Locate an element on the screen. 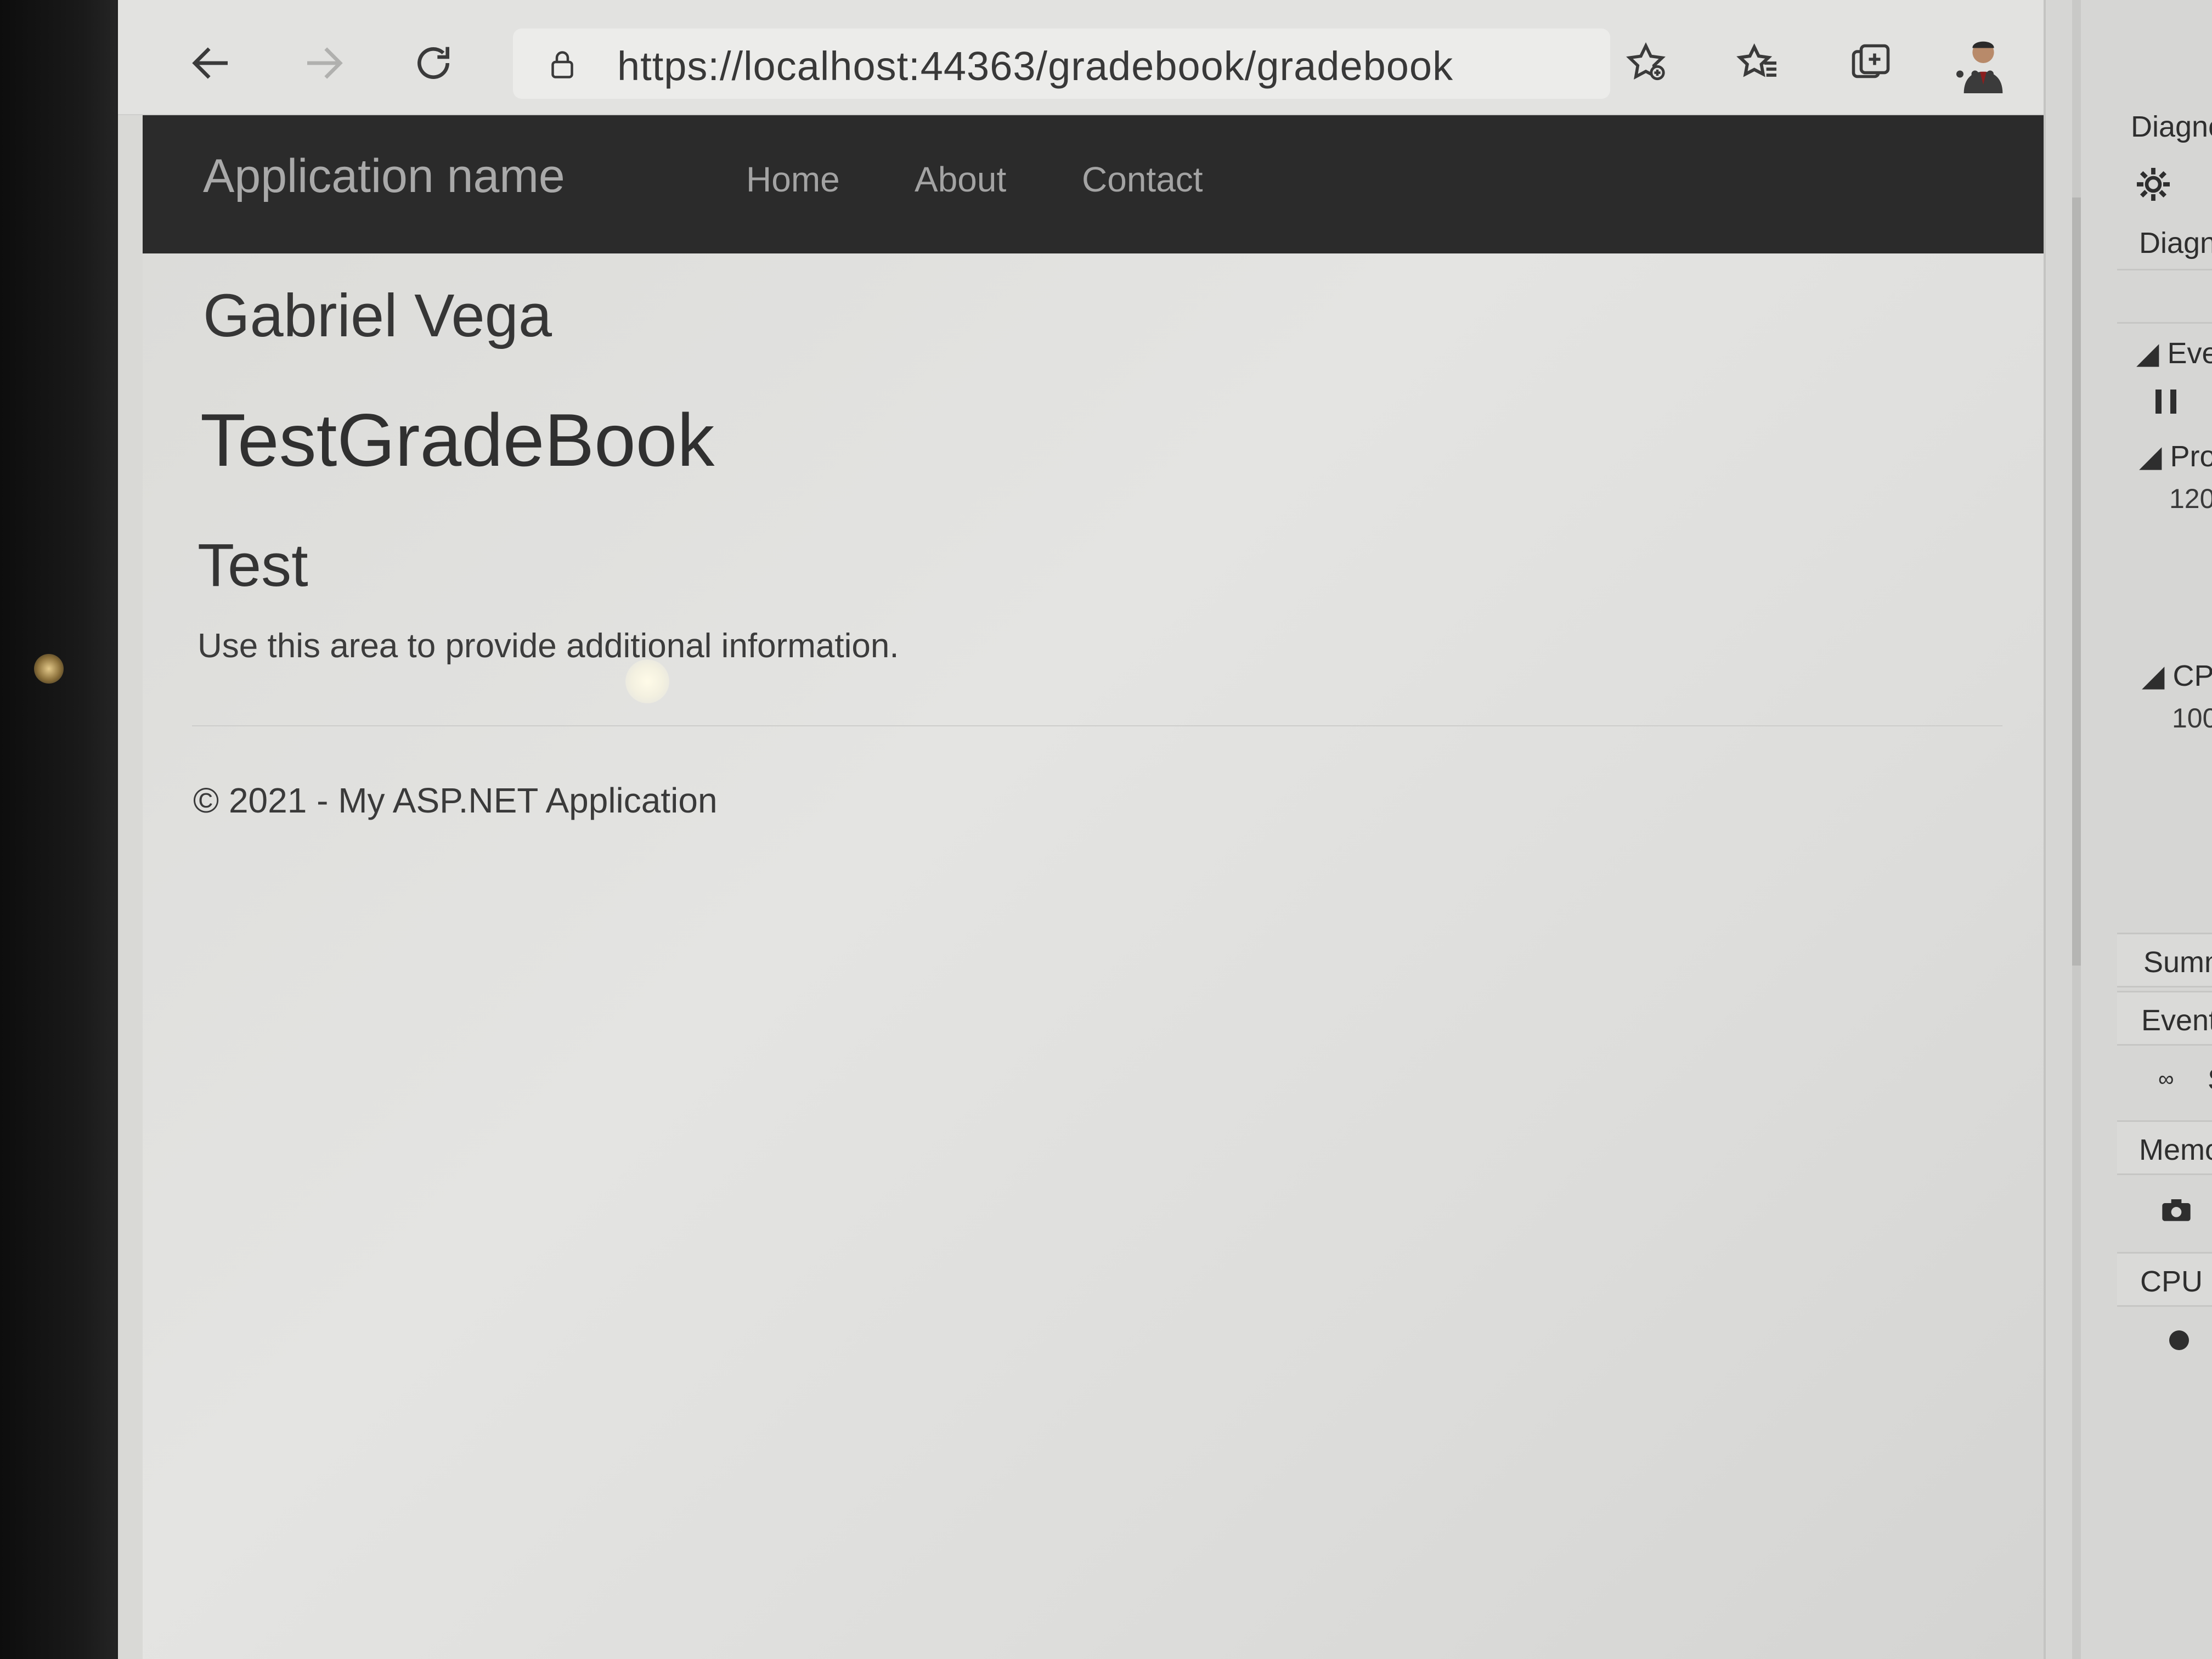 Image resolution: width=2212 pixels, height=1659 pixels. cpu-max: 100 is located at coordinates (2192, 718).